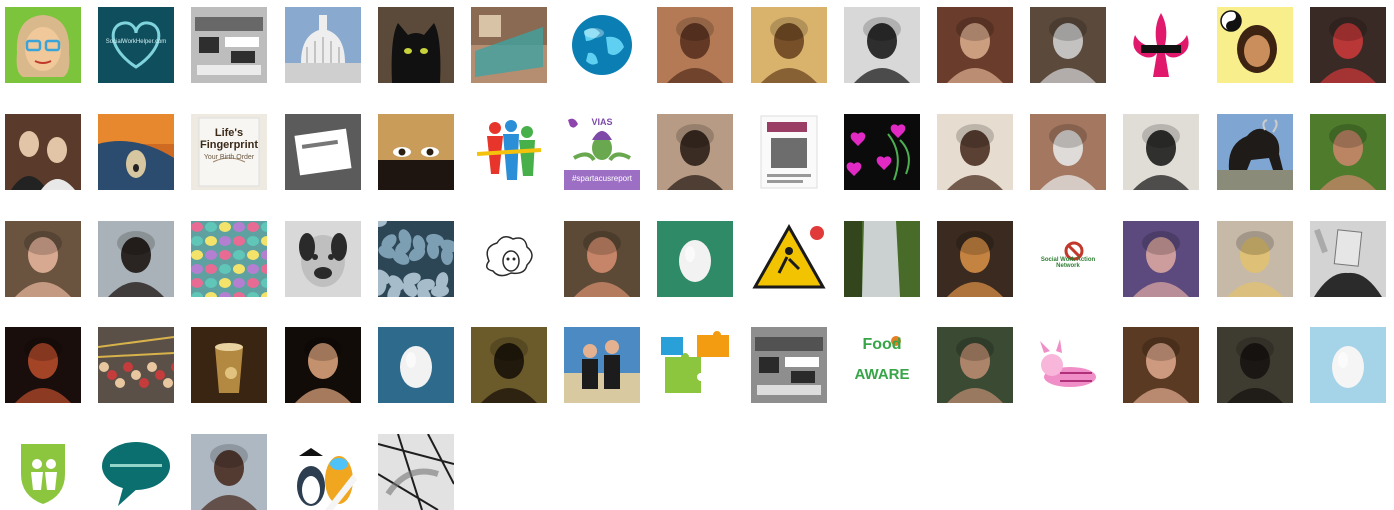 The width and height of the screenshot is (1394, 510). I want to click on avatar-cartoon-dog, so click(323, 259).